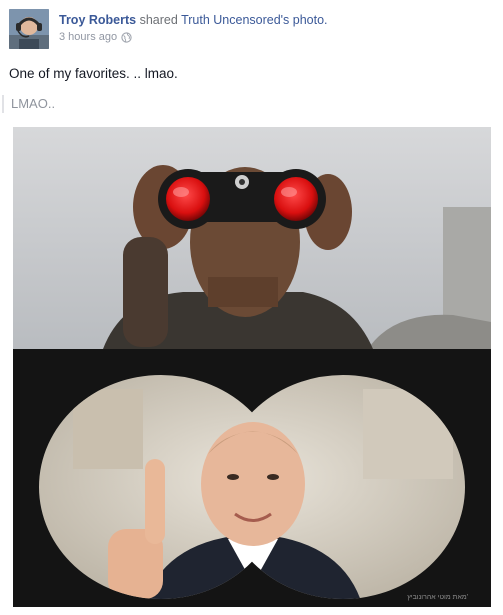  I want to click on timestamp-link: 3 hours ago, so click(88, 37).